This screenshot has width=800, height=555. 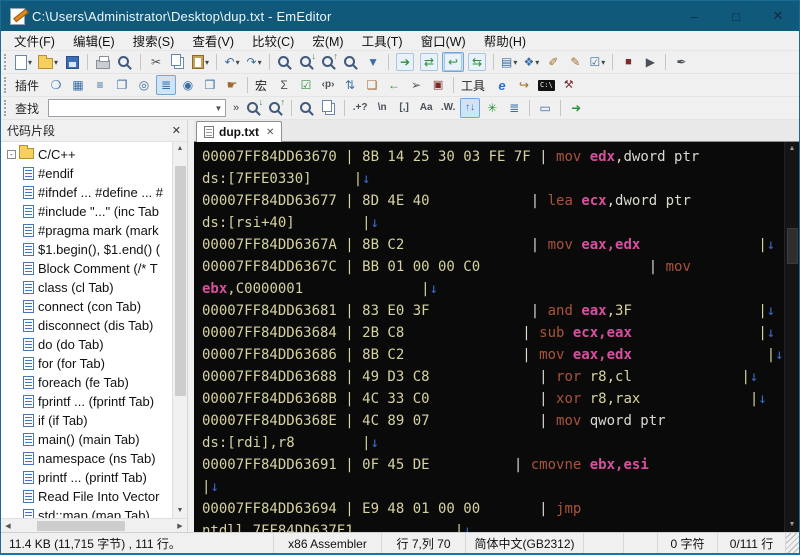 What do you see at coordinates (327, 40) in the screenshot?
I see `menu-item-m: 宏(M)` at bounding box center [327, 40].